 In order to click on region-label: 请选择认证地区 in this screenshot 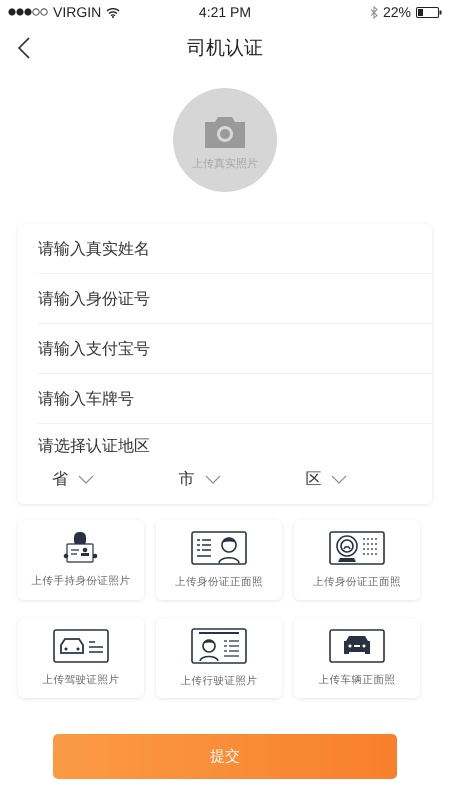, I will do `click(94, 446)`.